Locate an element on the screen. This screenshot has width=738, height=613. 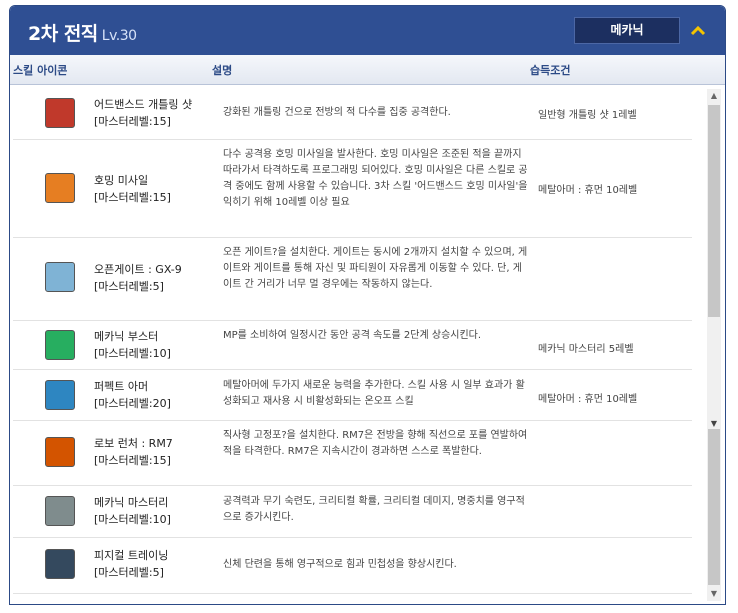
perfect-armor-icon is located at coordinates (60, 395).